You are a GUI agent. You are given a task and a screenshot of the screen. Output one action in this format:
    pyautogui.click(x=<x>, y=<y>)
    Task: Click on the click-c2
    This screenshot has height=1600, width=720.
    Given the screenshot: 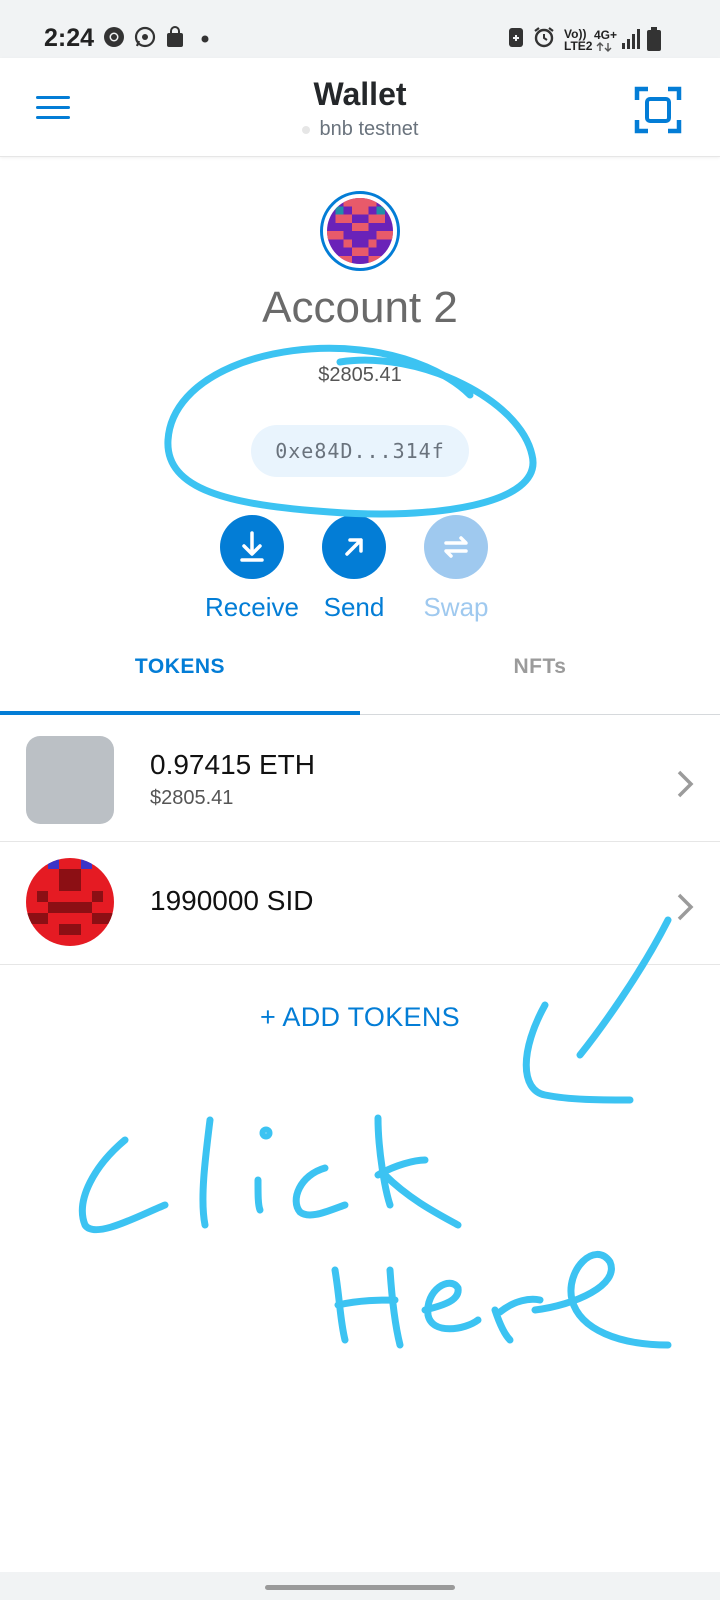 What is the action you would take?
    pyautogui.click(x=320, y=1191)
    